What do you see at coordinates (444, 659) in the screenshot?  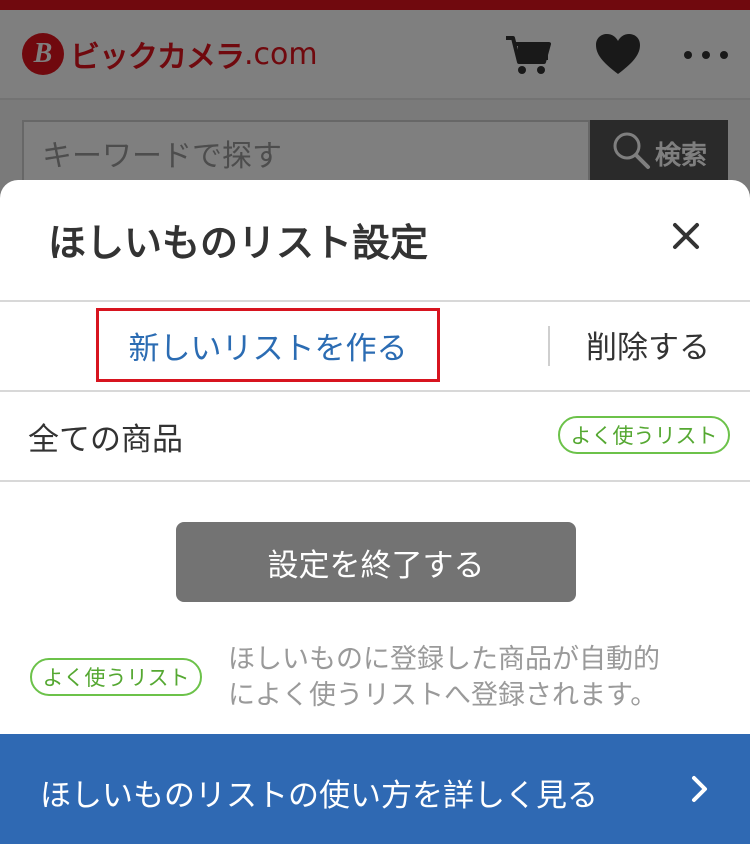 I see `note-line-1: ほしいものに登録した商品が自動的` at bounding box center [444, 659].